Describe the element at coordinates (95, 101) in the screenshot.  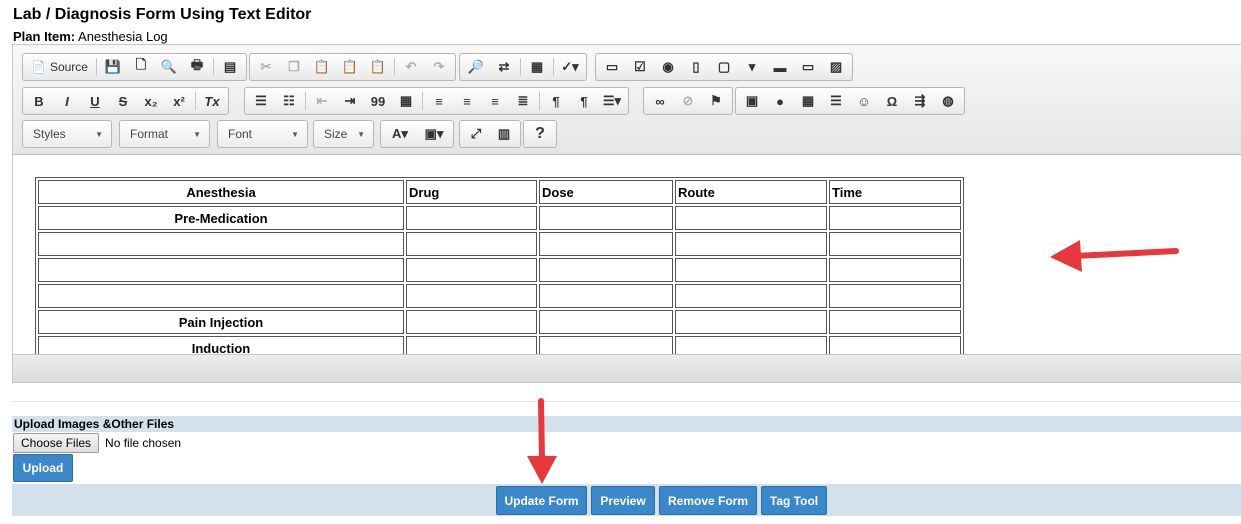
I see `underline-icon: U` at that location.